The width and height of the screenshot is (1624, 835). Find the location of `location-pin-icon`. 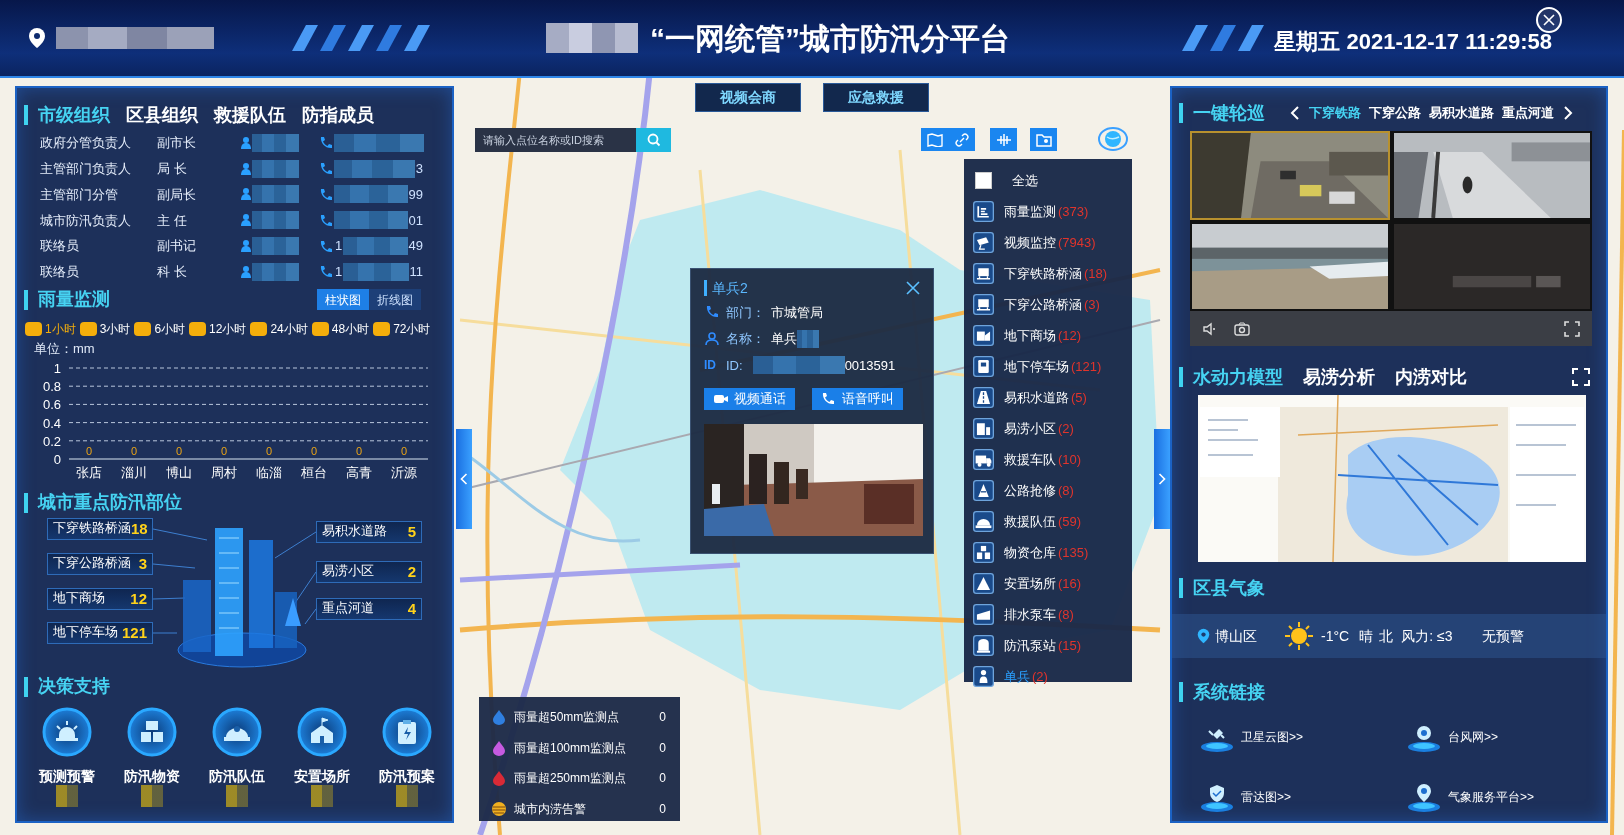

location-pin-icon is located at coordinates (37, 38).